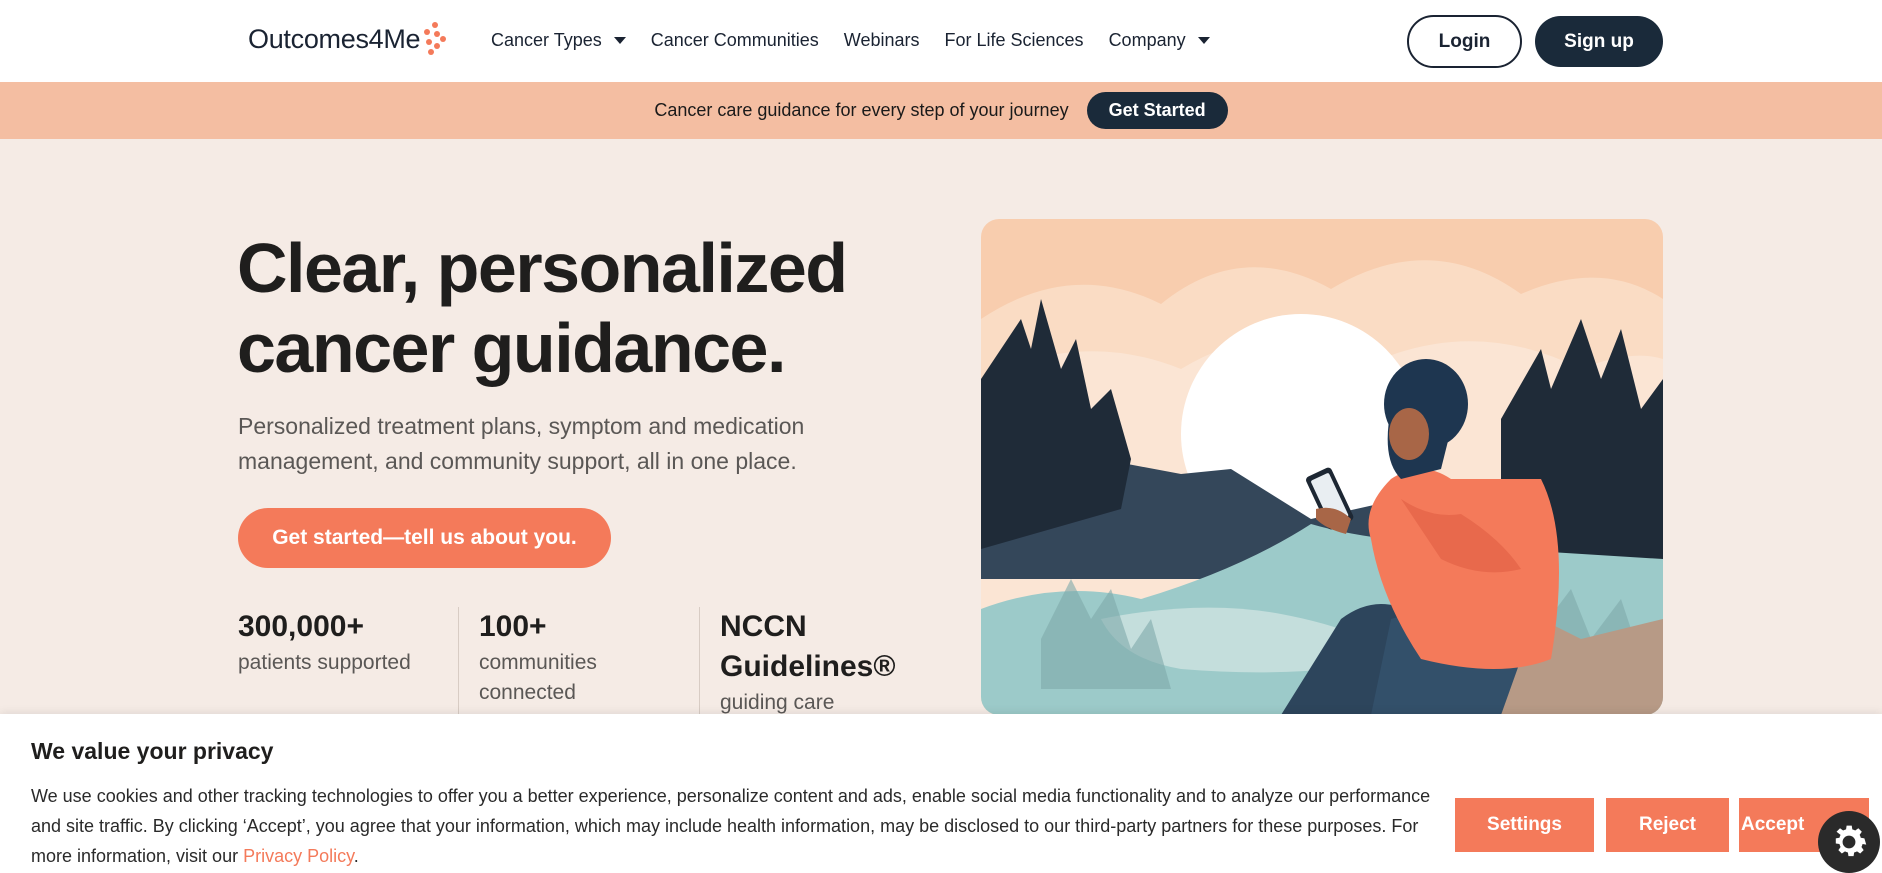 The height and width of the screenshot is (873, 1882). Describe the element at coordinates (1849, 842) in the screenshot. I see `gear-icon` at that location.